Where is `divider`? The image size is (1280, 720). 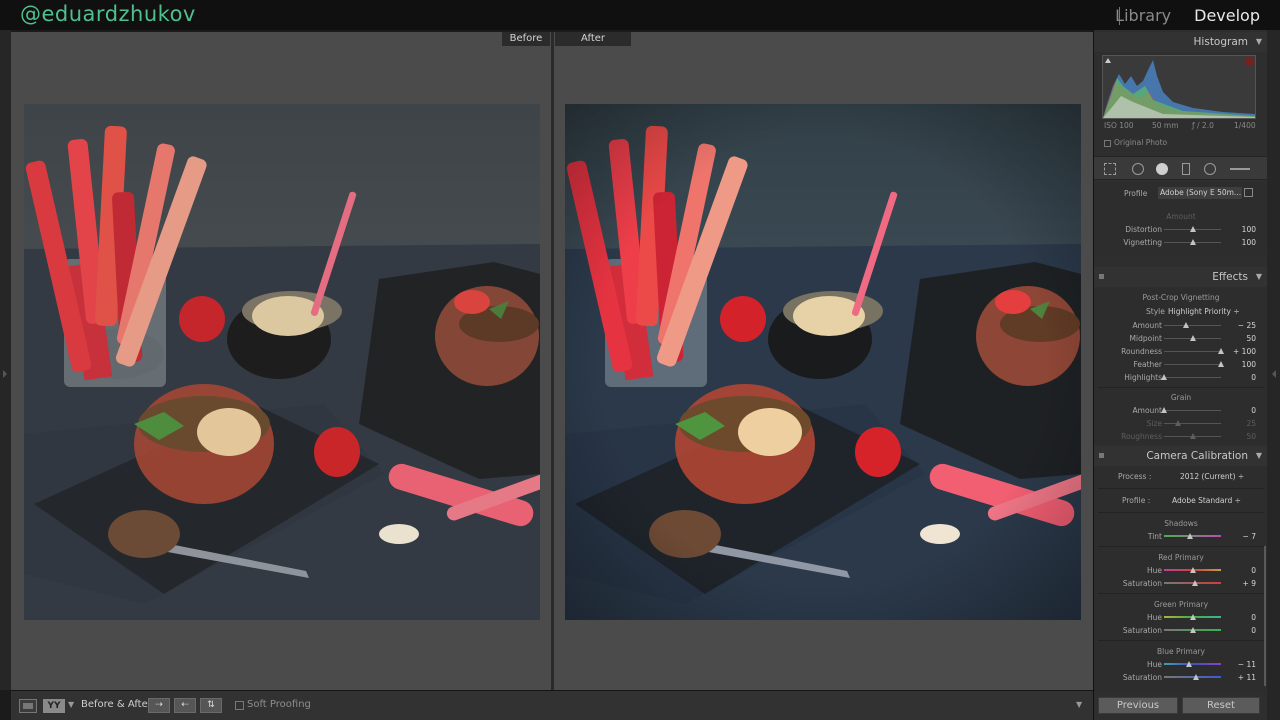 divider is located at coordinates (1181, 387).